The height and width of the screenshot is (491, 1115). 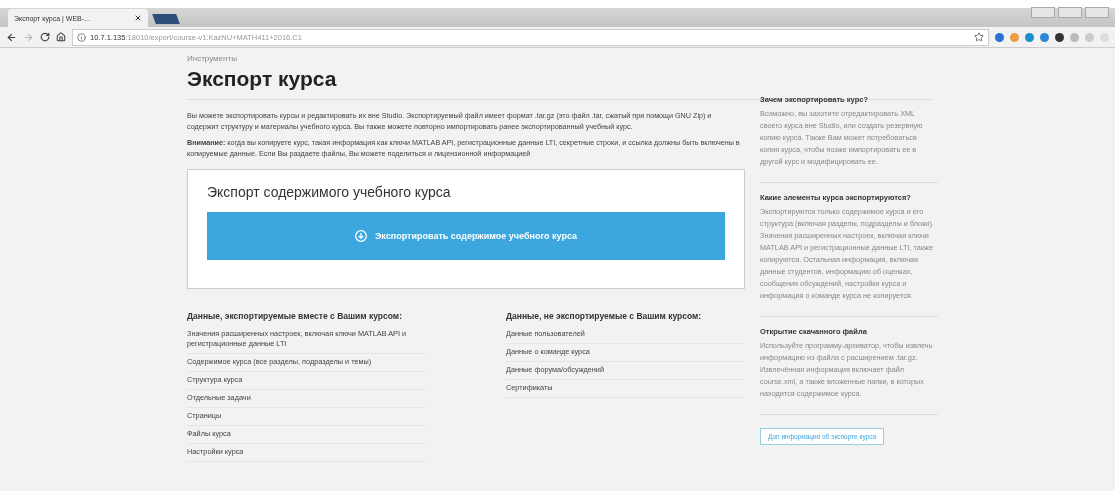 I want to click on list-heading: Данные, не экспортируемые с Вашим курсом:, so click(x=604, y=316).